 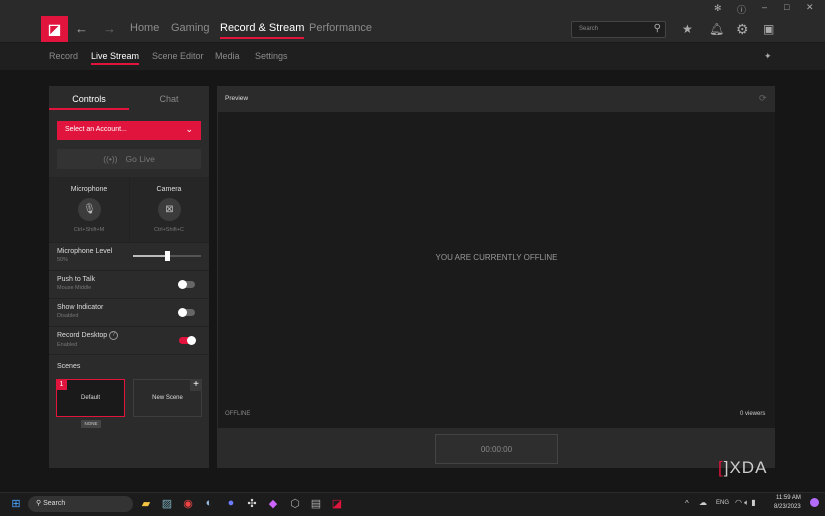 I want to click on search-input: Search ⚲, so click(x=618, y=29).